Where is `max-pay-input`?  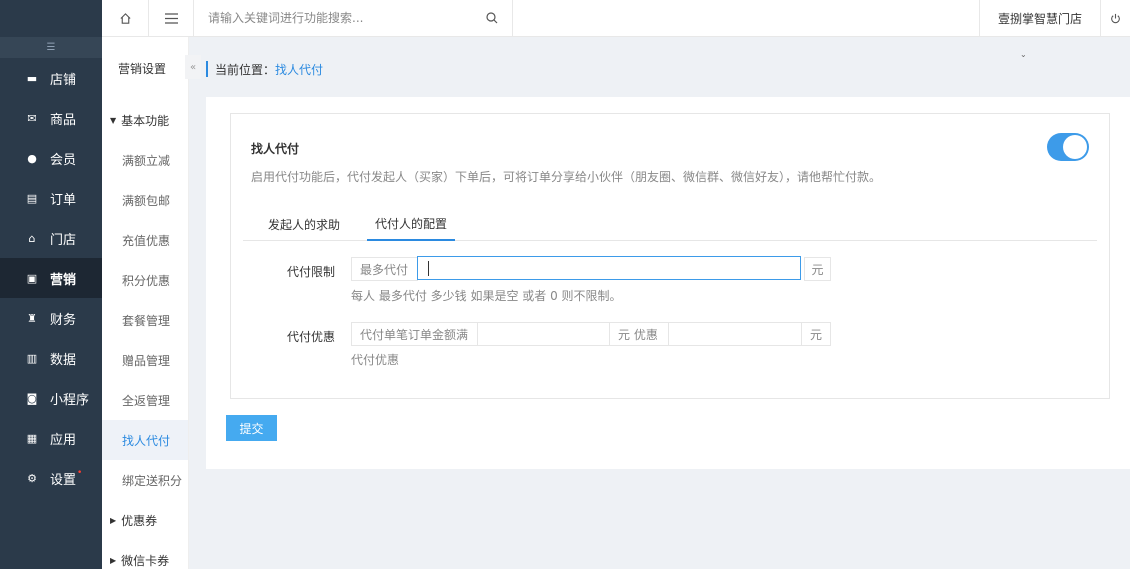
max-pay-input is located at coordinates (609, 268).